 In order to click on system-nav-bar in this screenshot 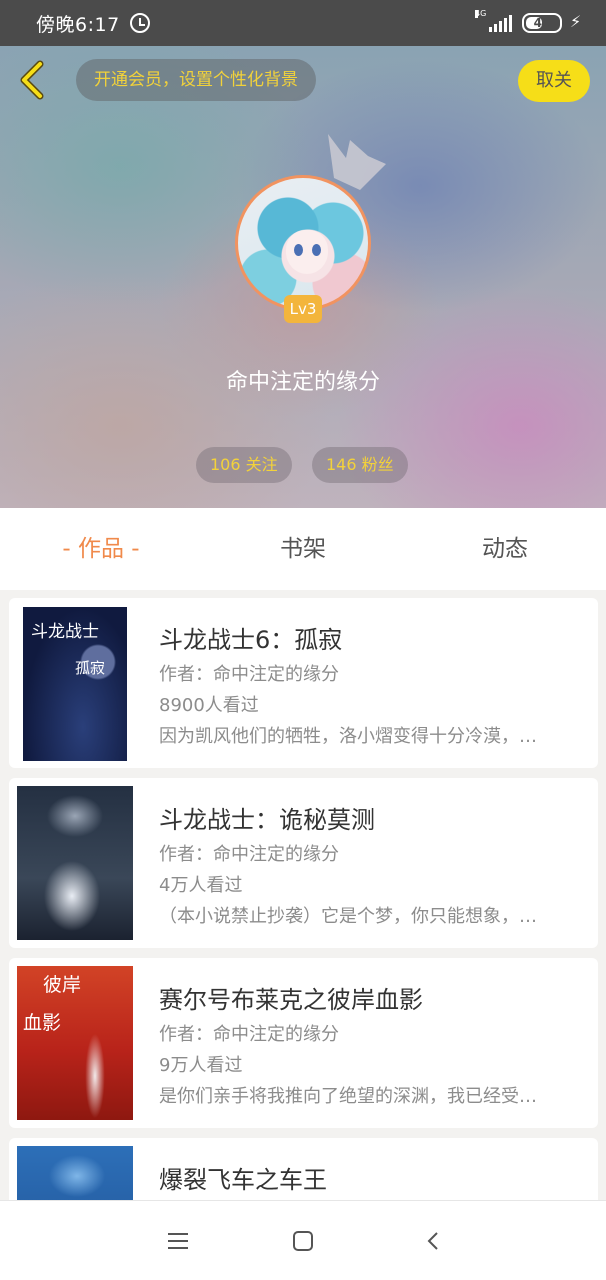, I will do `click(303, 1240)`.